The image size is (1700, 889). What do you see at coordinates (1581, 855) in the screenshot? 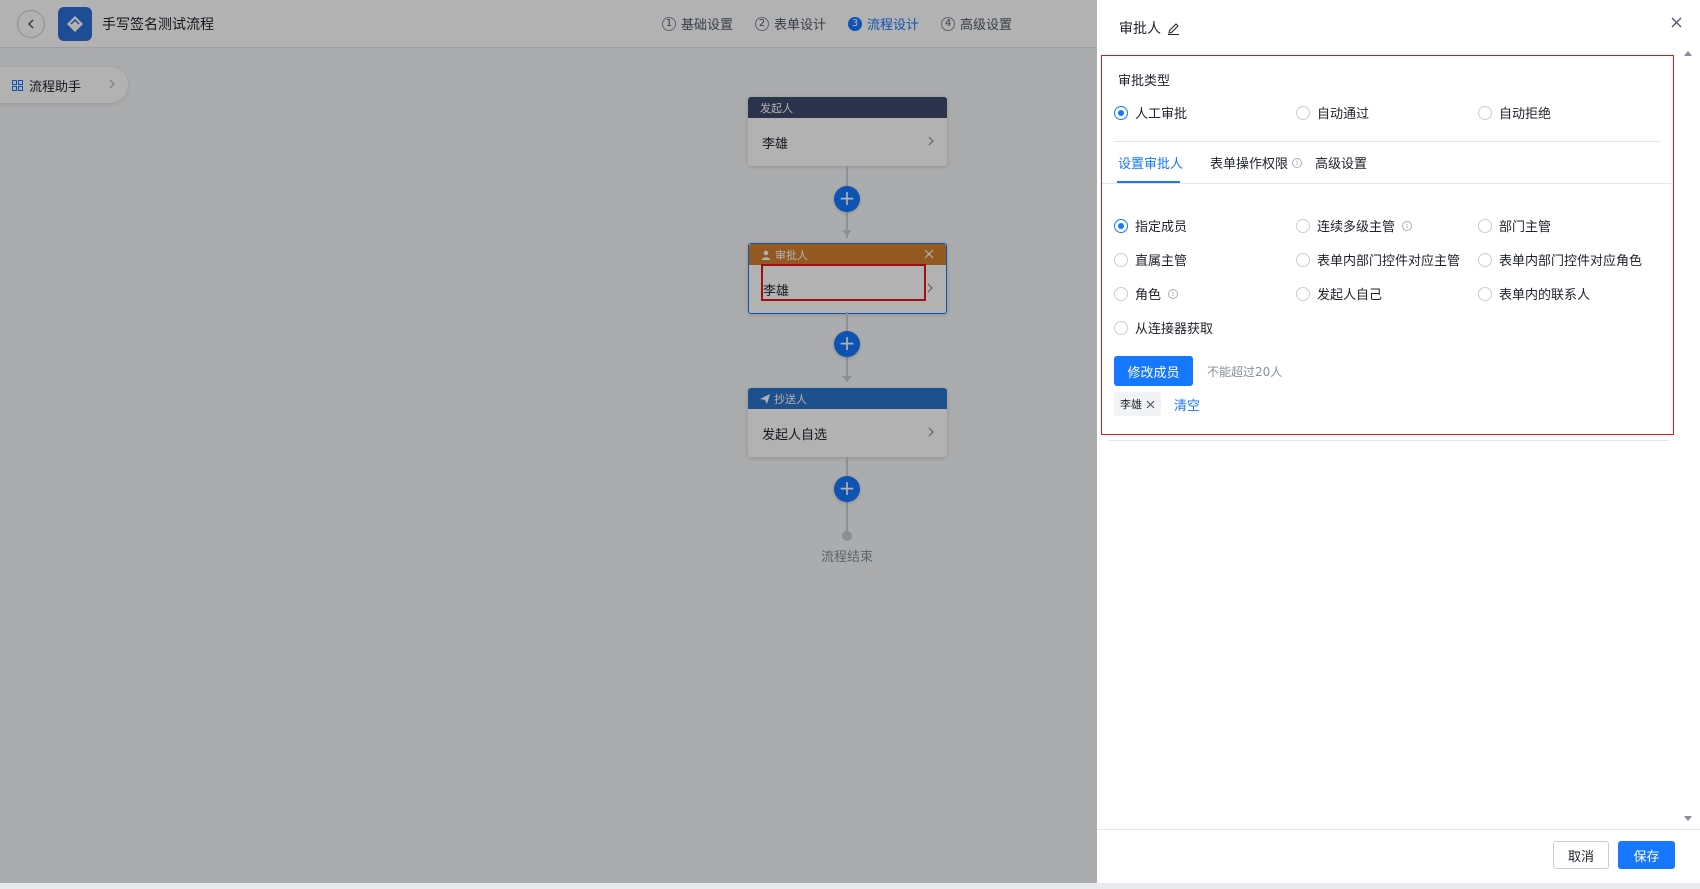
I see `cancel-button: 取消` at bounding box center [1581, 855].